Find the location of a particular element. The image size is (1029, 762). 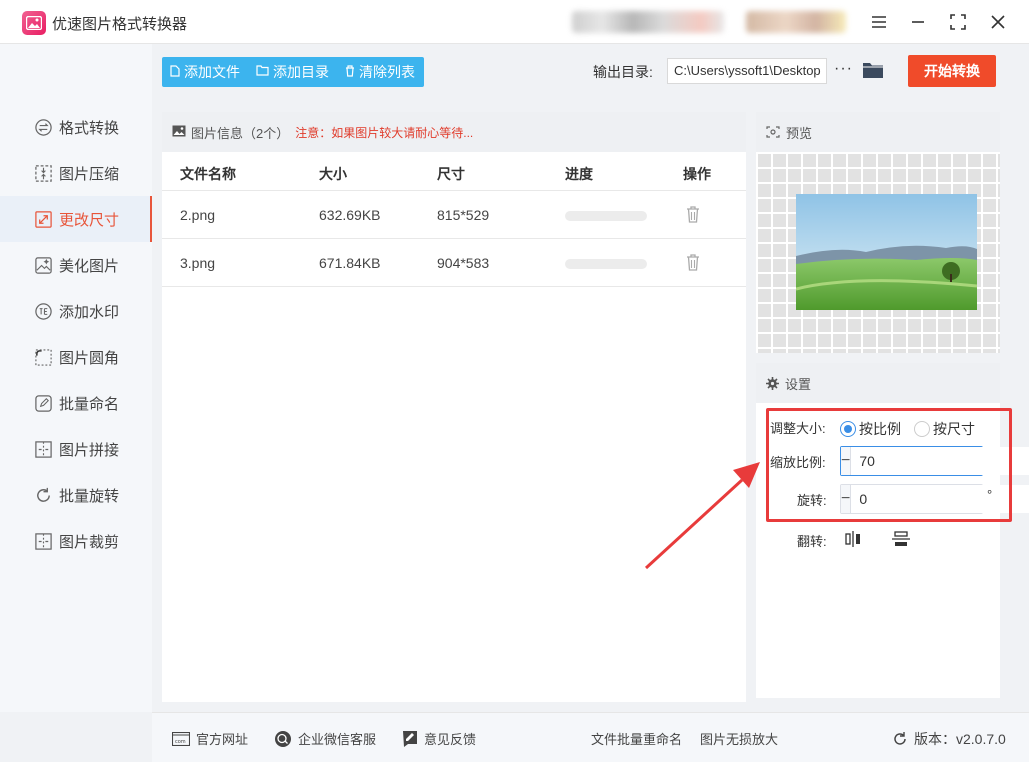

file-size-cell: 671.84KB is located at coordinates (350, 263).